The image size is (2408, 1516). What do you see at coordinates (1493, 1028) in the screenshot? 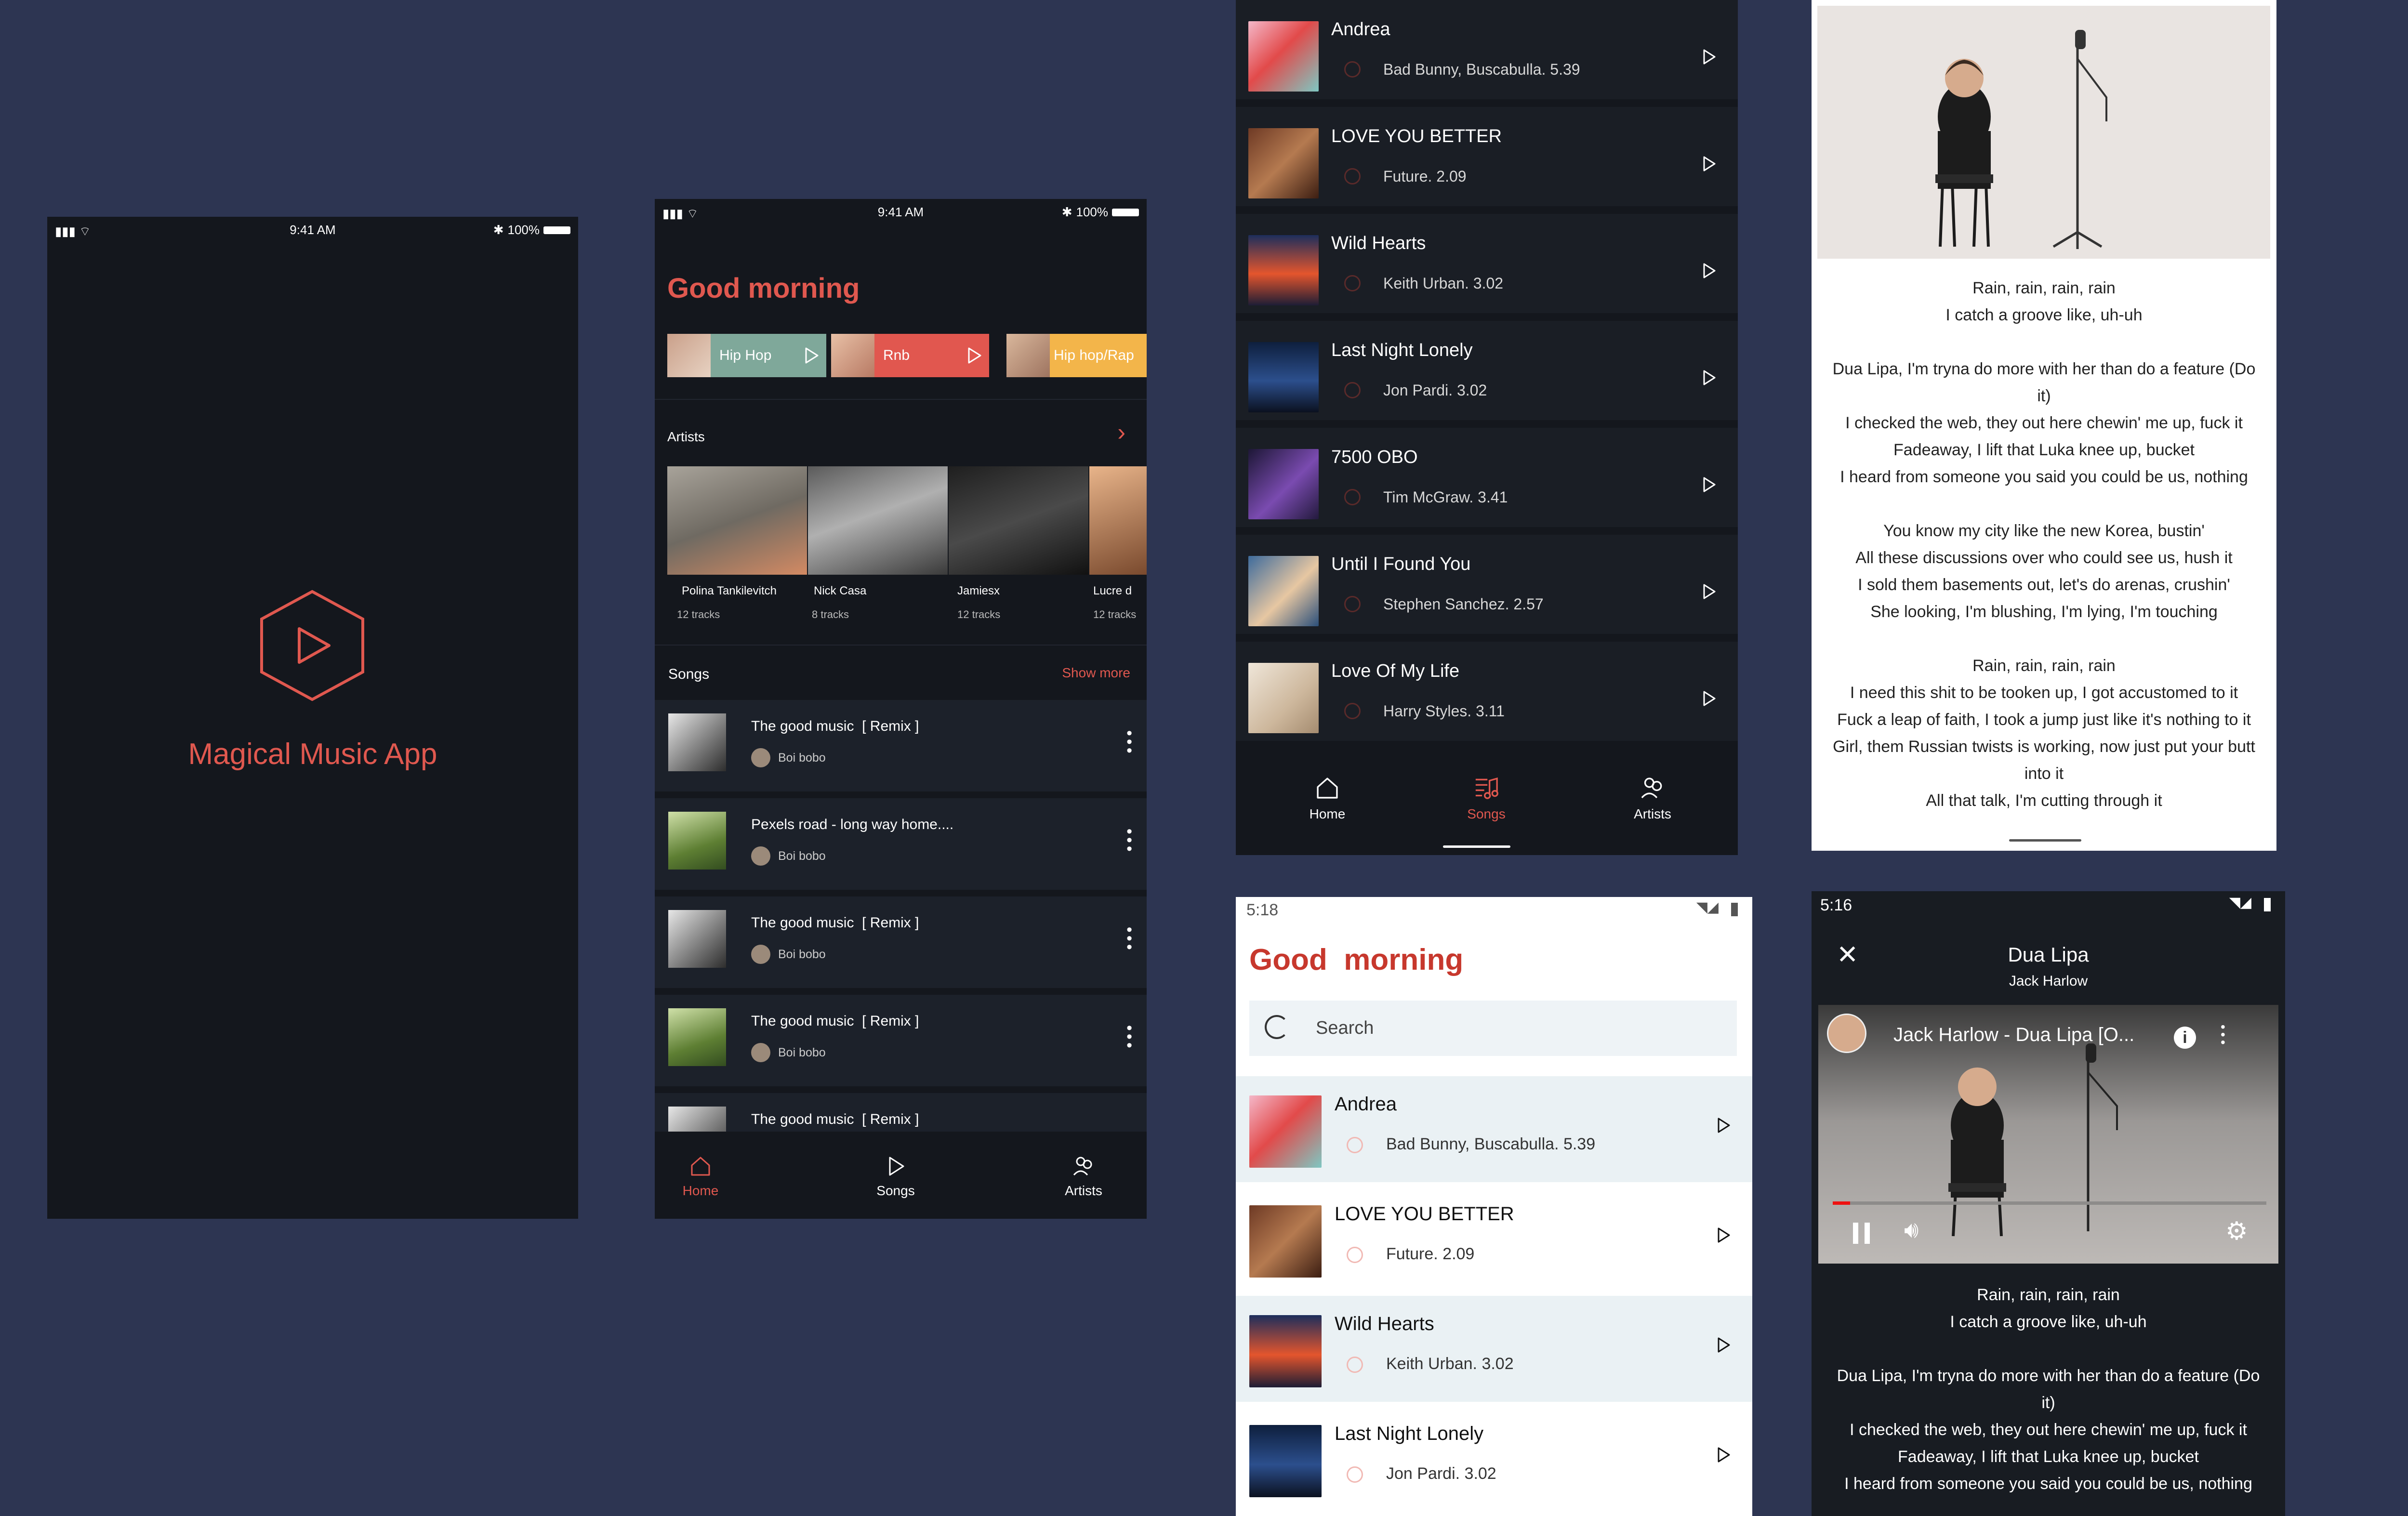
I see `search-input: Search` at bounding box center [1493, 1028].